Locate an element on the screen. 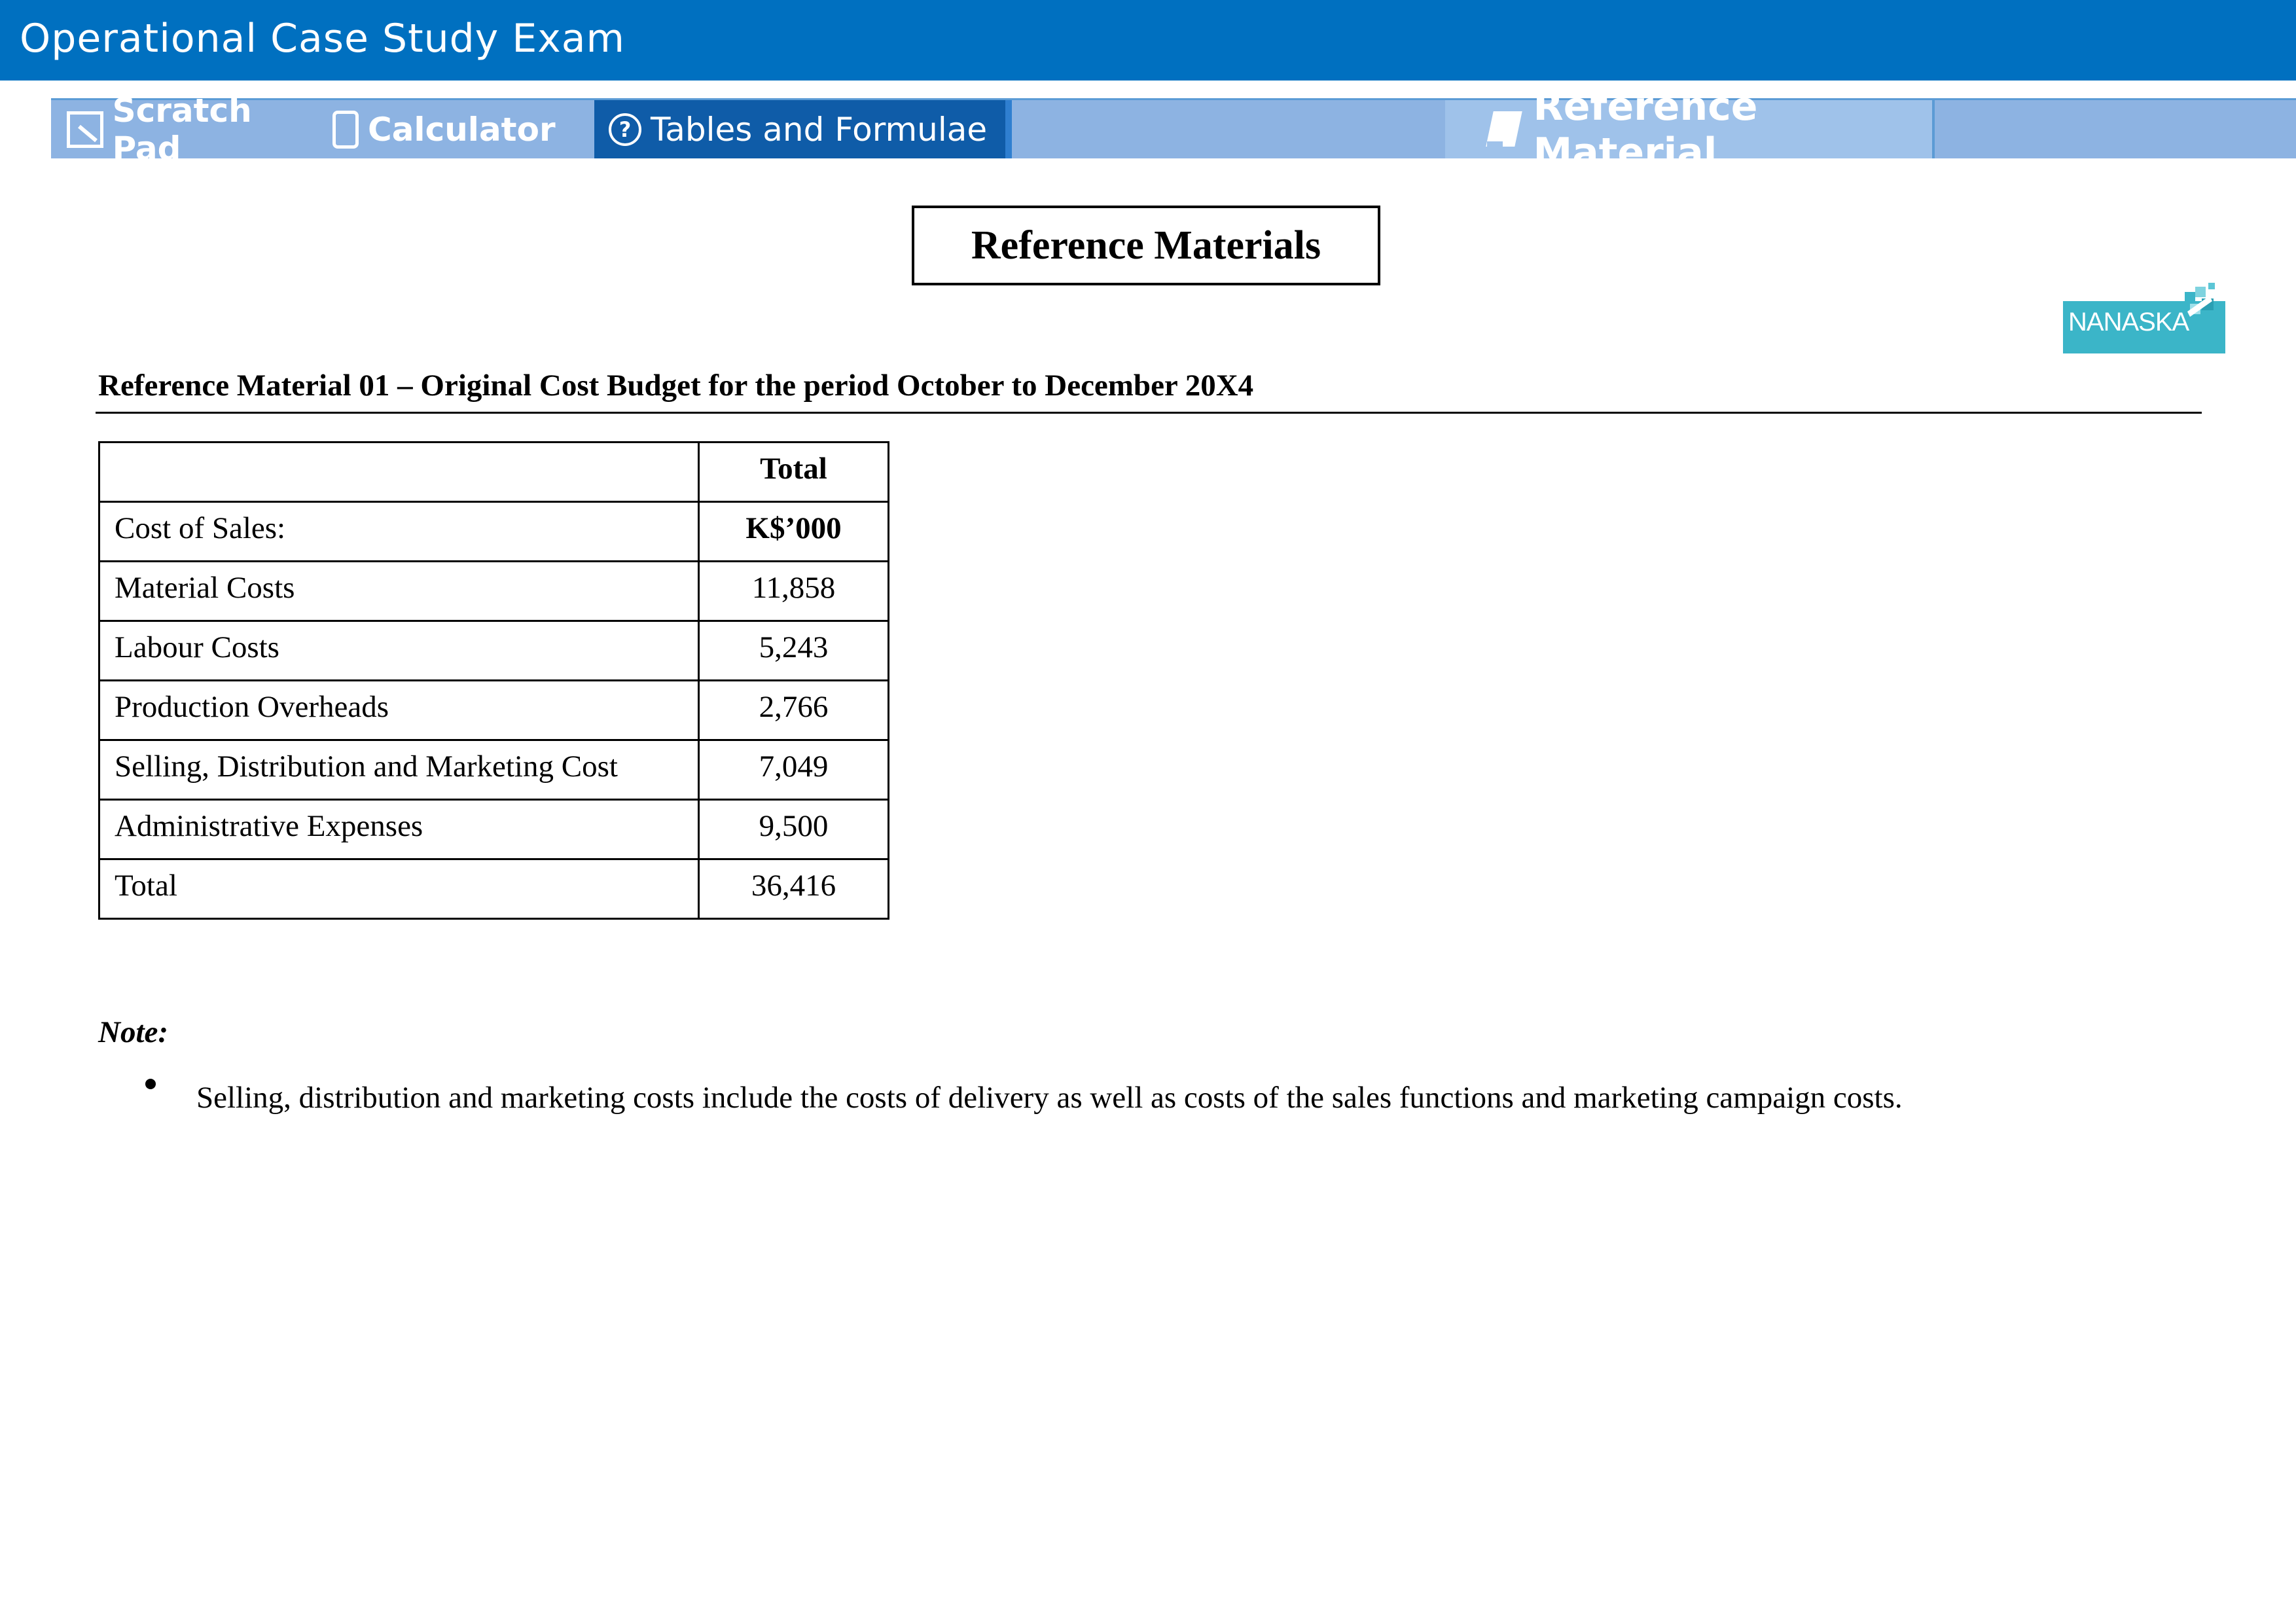 This screenshot has height=1624, width=2296. row-label: Material Costs is located at coordinates (399, 591).